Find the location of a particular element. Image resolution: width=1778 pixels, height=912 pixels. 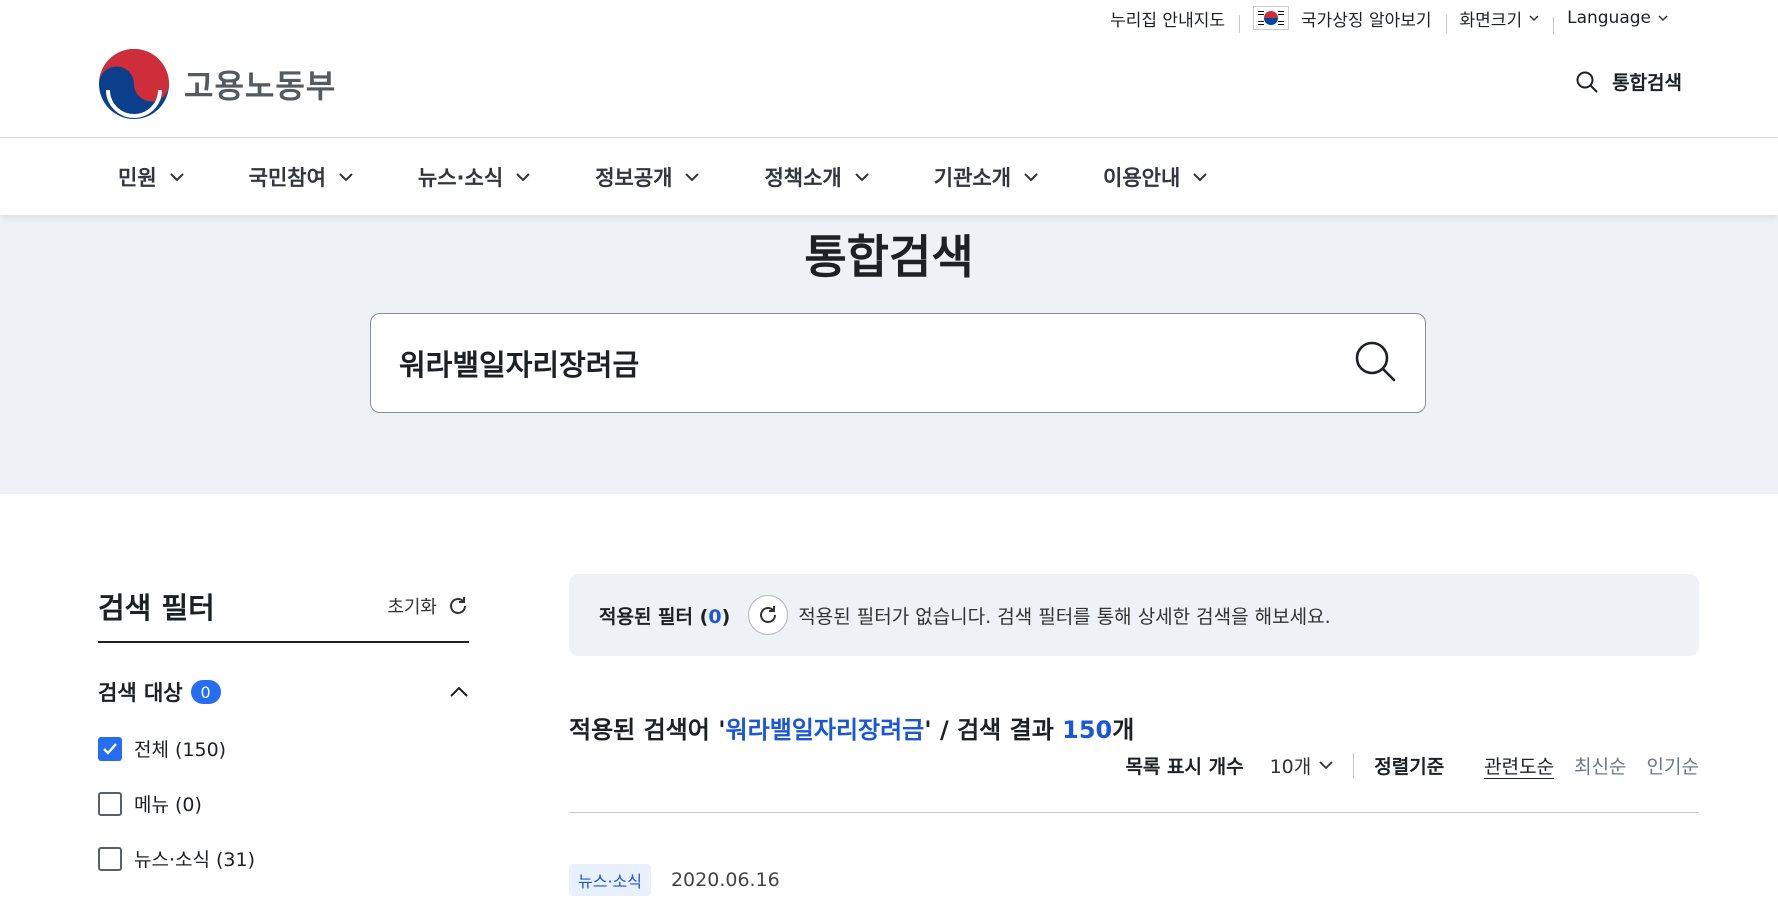

filter-title: 검색 필터 is located at coordinates (156, 608).